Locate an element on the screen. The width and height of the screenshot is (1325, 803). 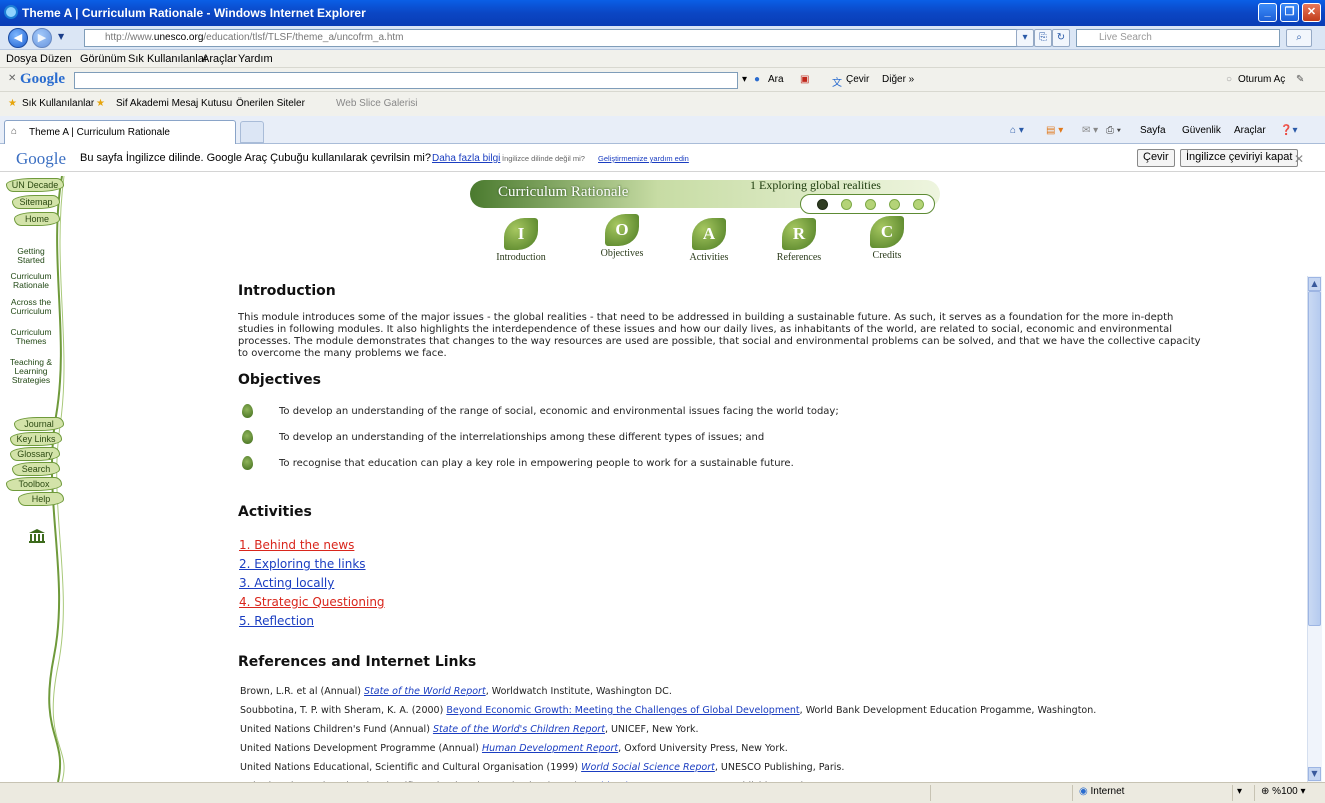
nav-across-curriculum: Across the Curriculum is located at coordinates (31, 307).